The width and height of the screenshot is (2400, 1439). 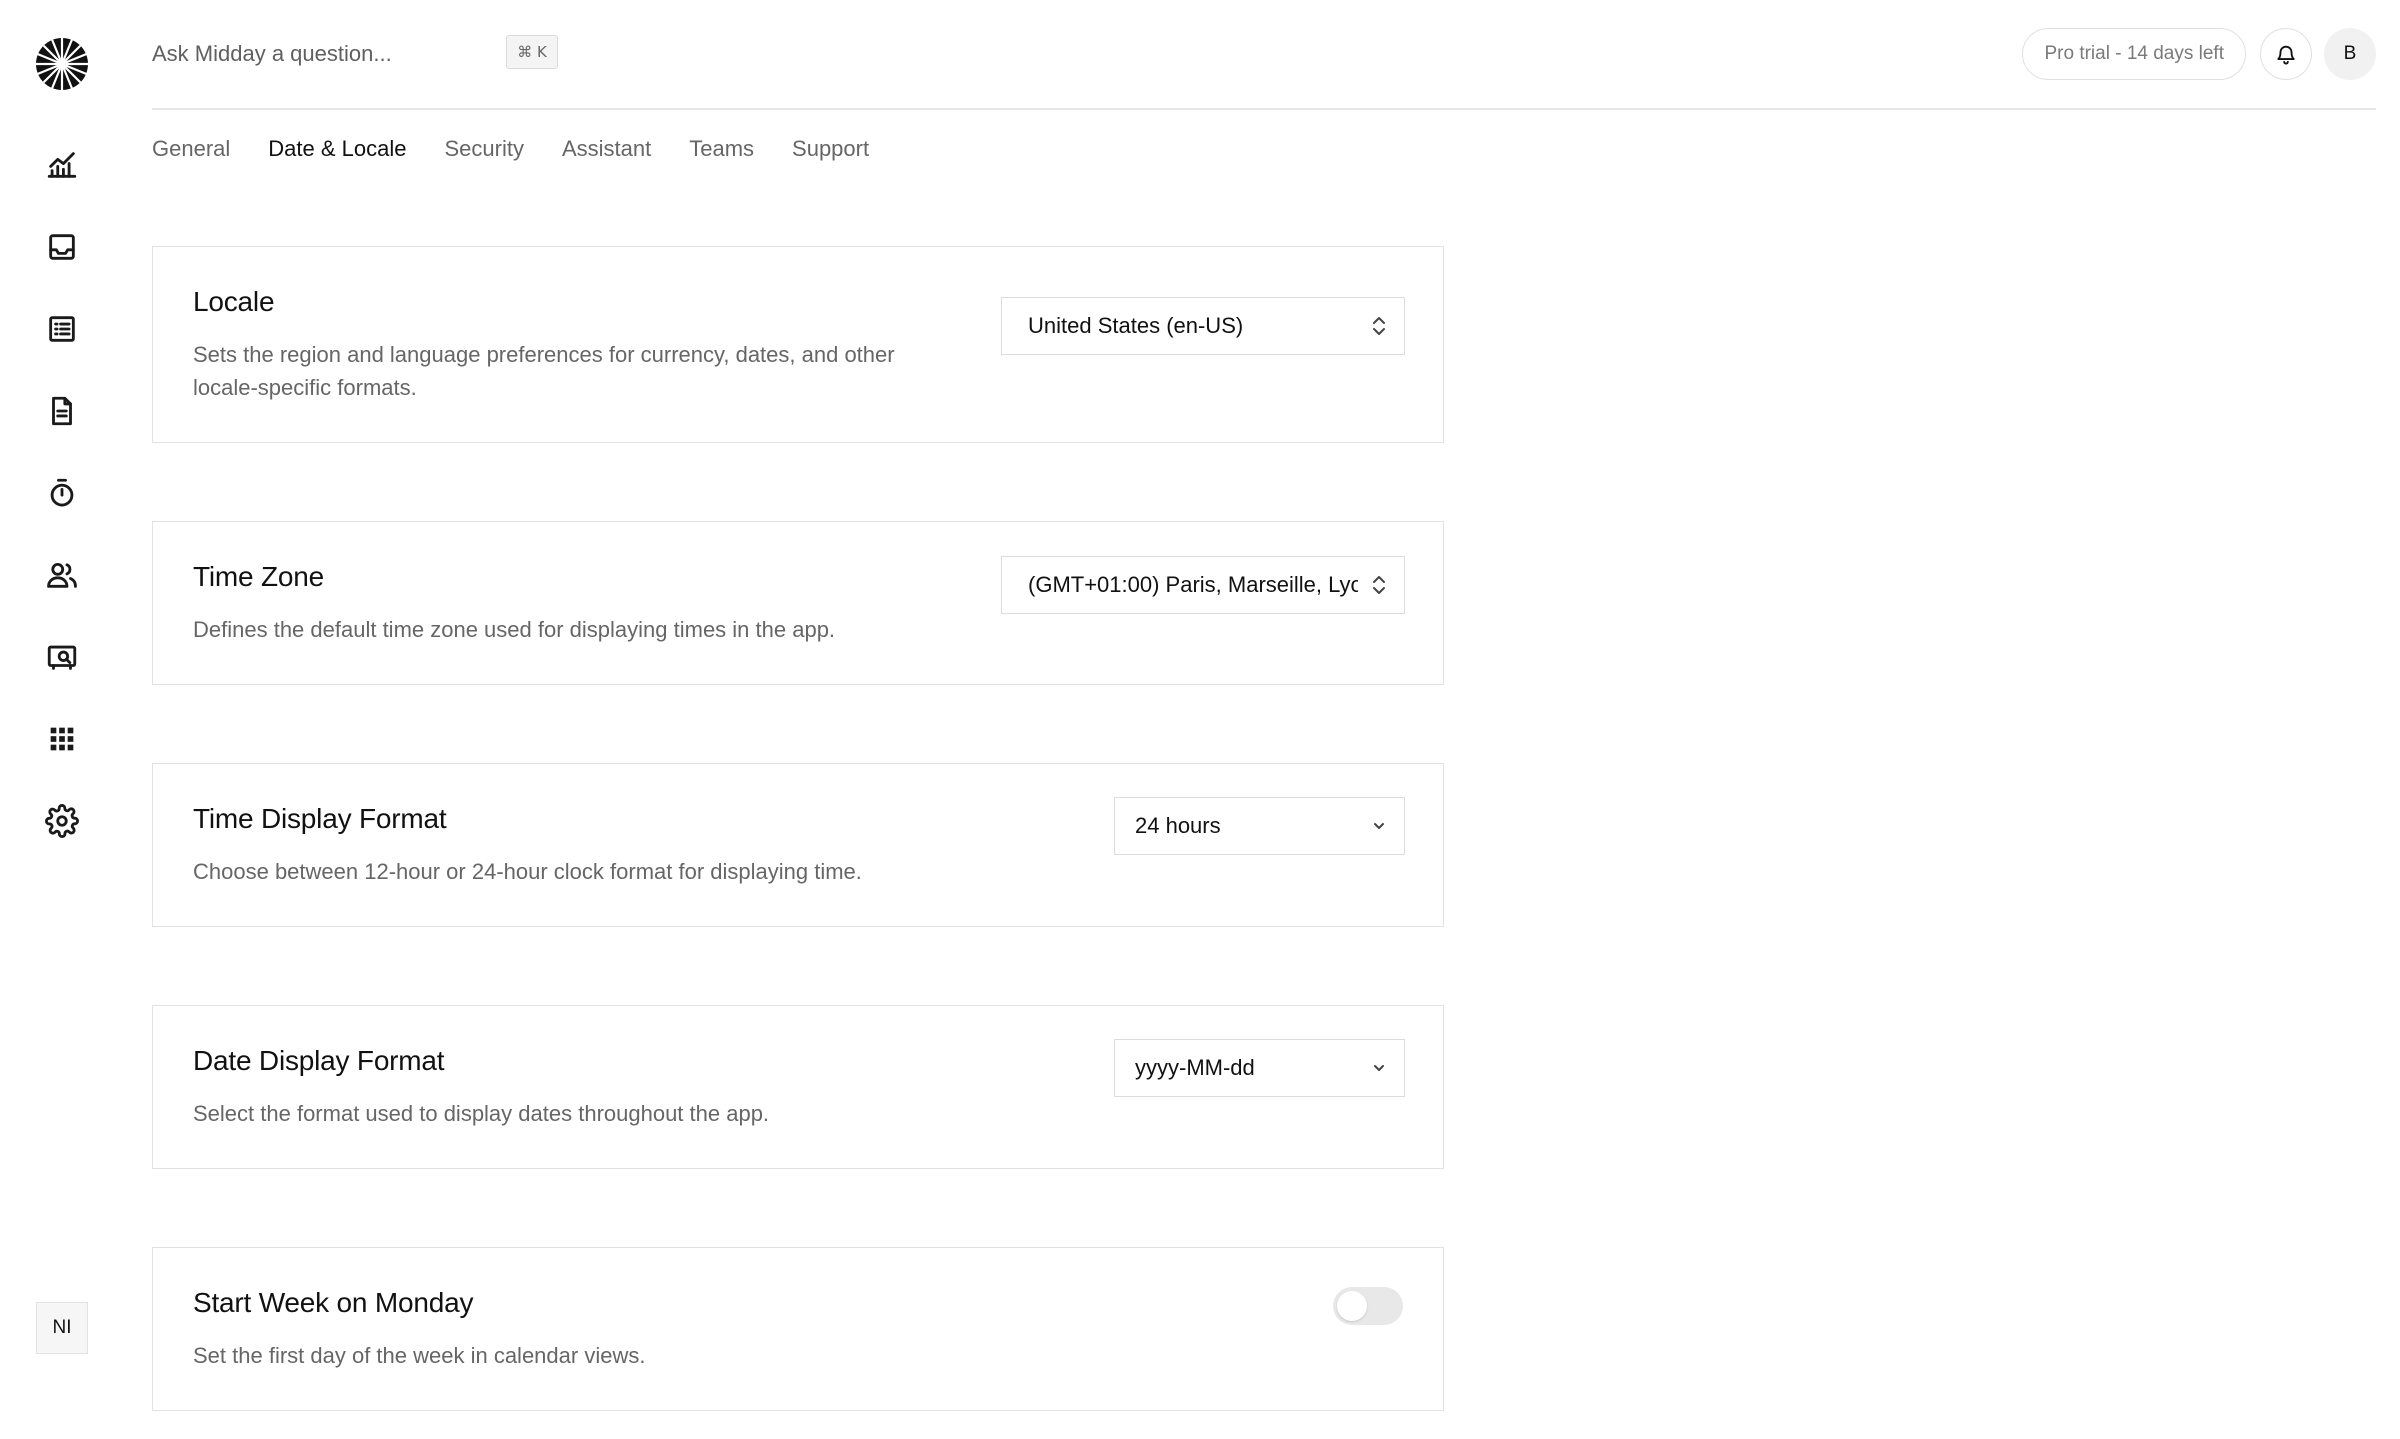 What do you see at coordinates (62, 657) in the screenshot?
I see `vault-icon` at bounding box center [62, 657].